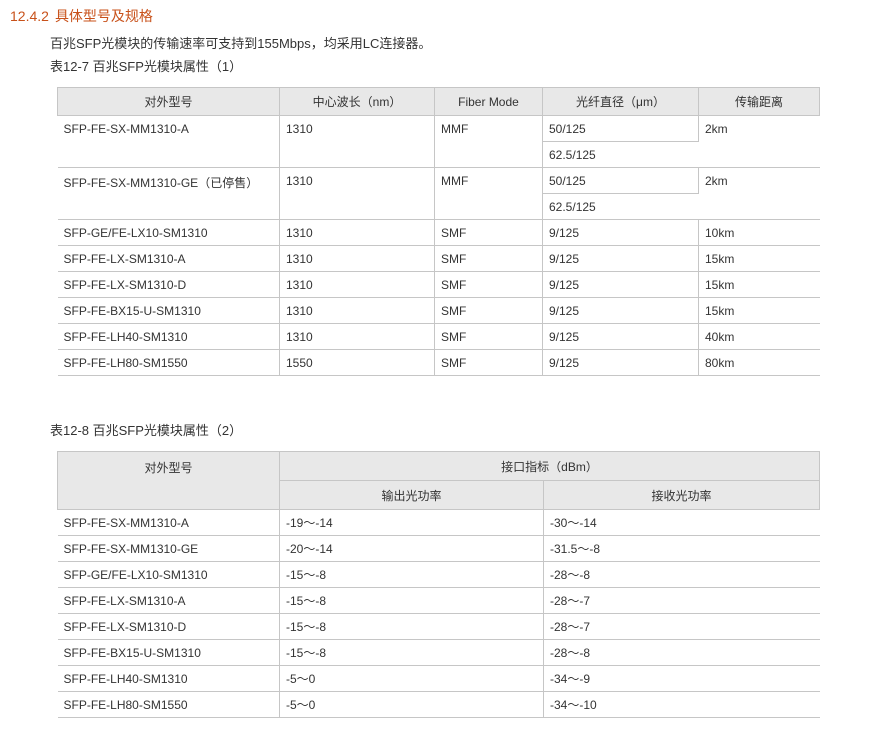 The width and height of the screenshot is (895, 730). Describe the element at coordinates (357, 101) in the screenshot. I see `table1-header-wavelength: 中心波长（nm）` at that location.